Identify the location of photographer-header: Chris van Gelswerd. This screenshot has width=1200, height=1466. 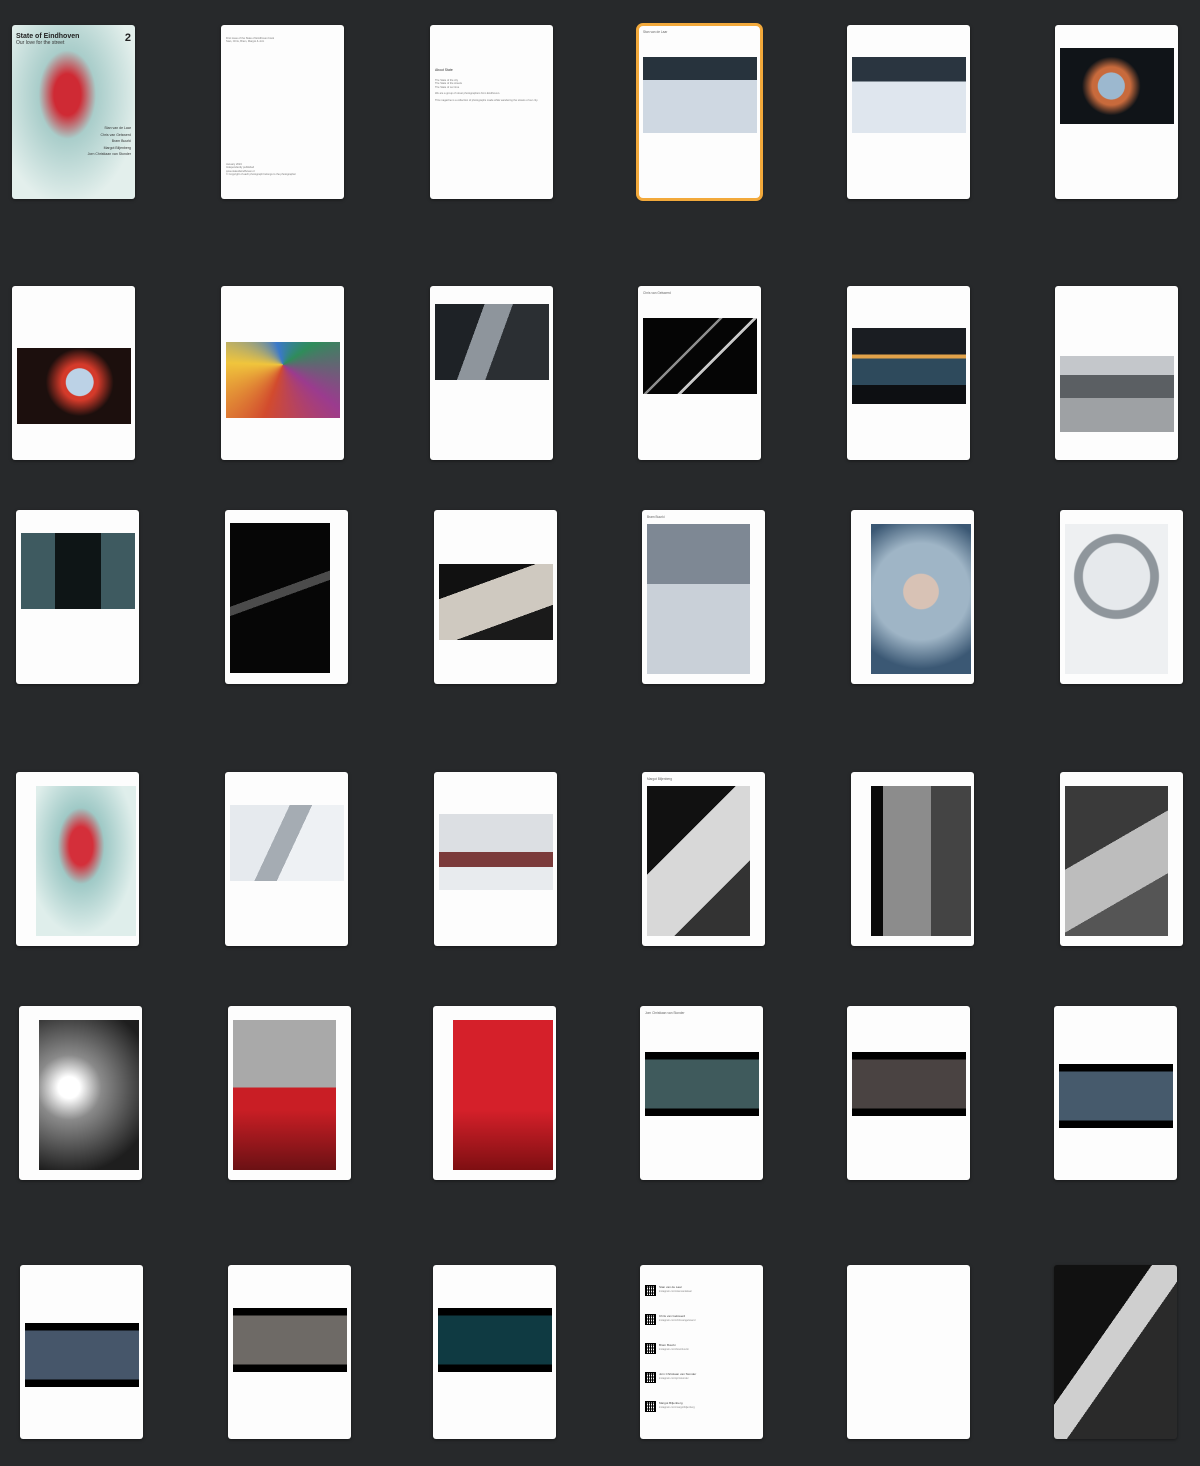
(657, 293).